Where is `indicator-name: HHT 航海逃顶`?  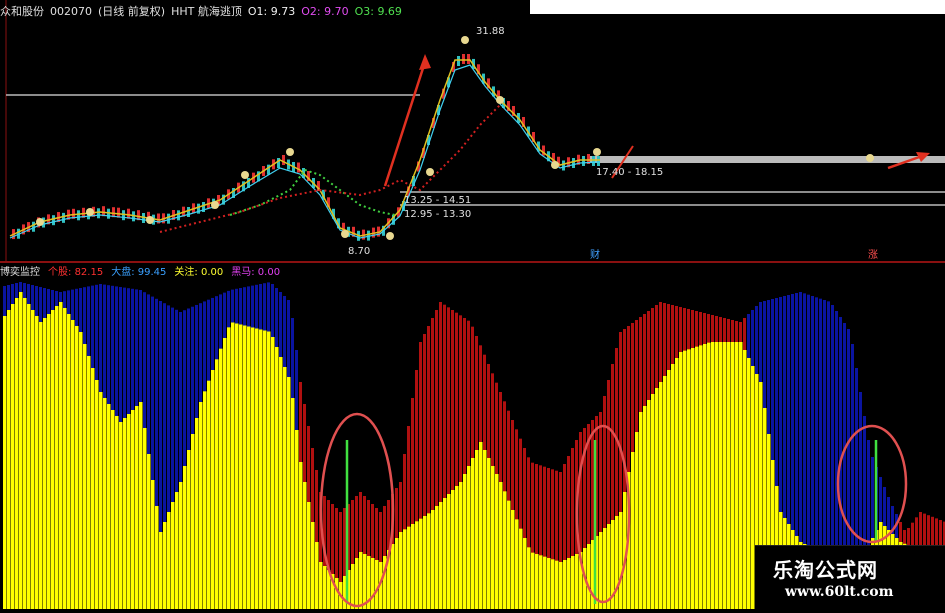 indicator-name: HHT 航海逃顶 is located at coordinates (206, 11).